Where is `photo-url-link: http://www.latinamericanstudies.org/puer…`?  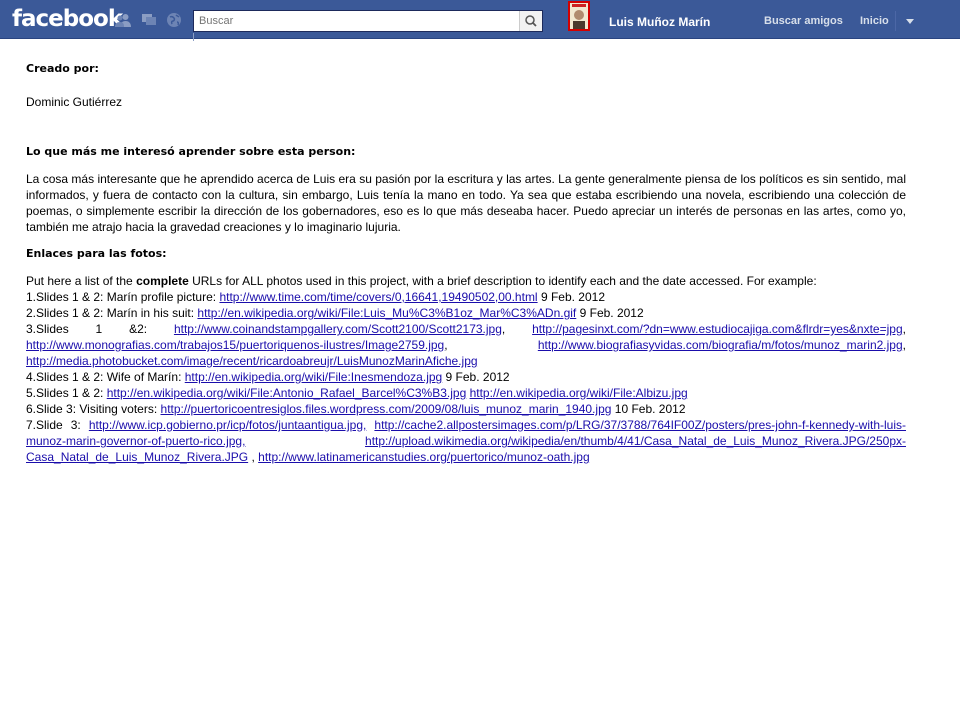
photo-url-link: http://www.latinamericanstudies.org/puer… is located at coordinates (424, 457).